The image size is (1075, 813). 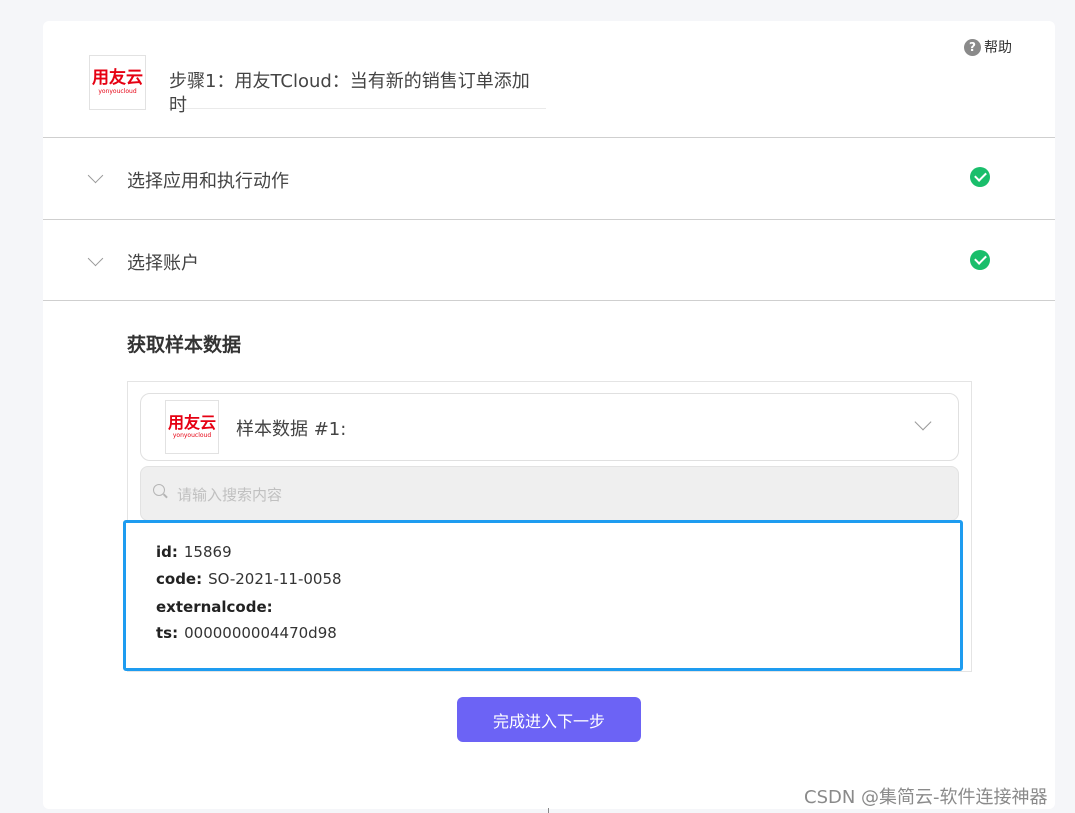 I want to click on help-link: ? 帮助, so click(x=988, y=47).